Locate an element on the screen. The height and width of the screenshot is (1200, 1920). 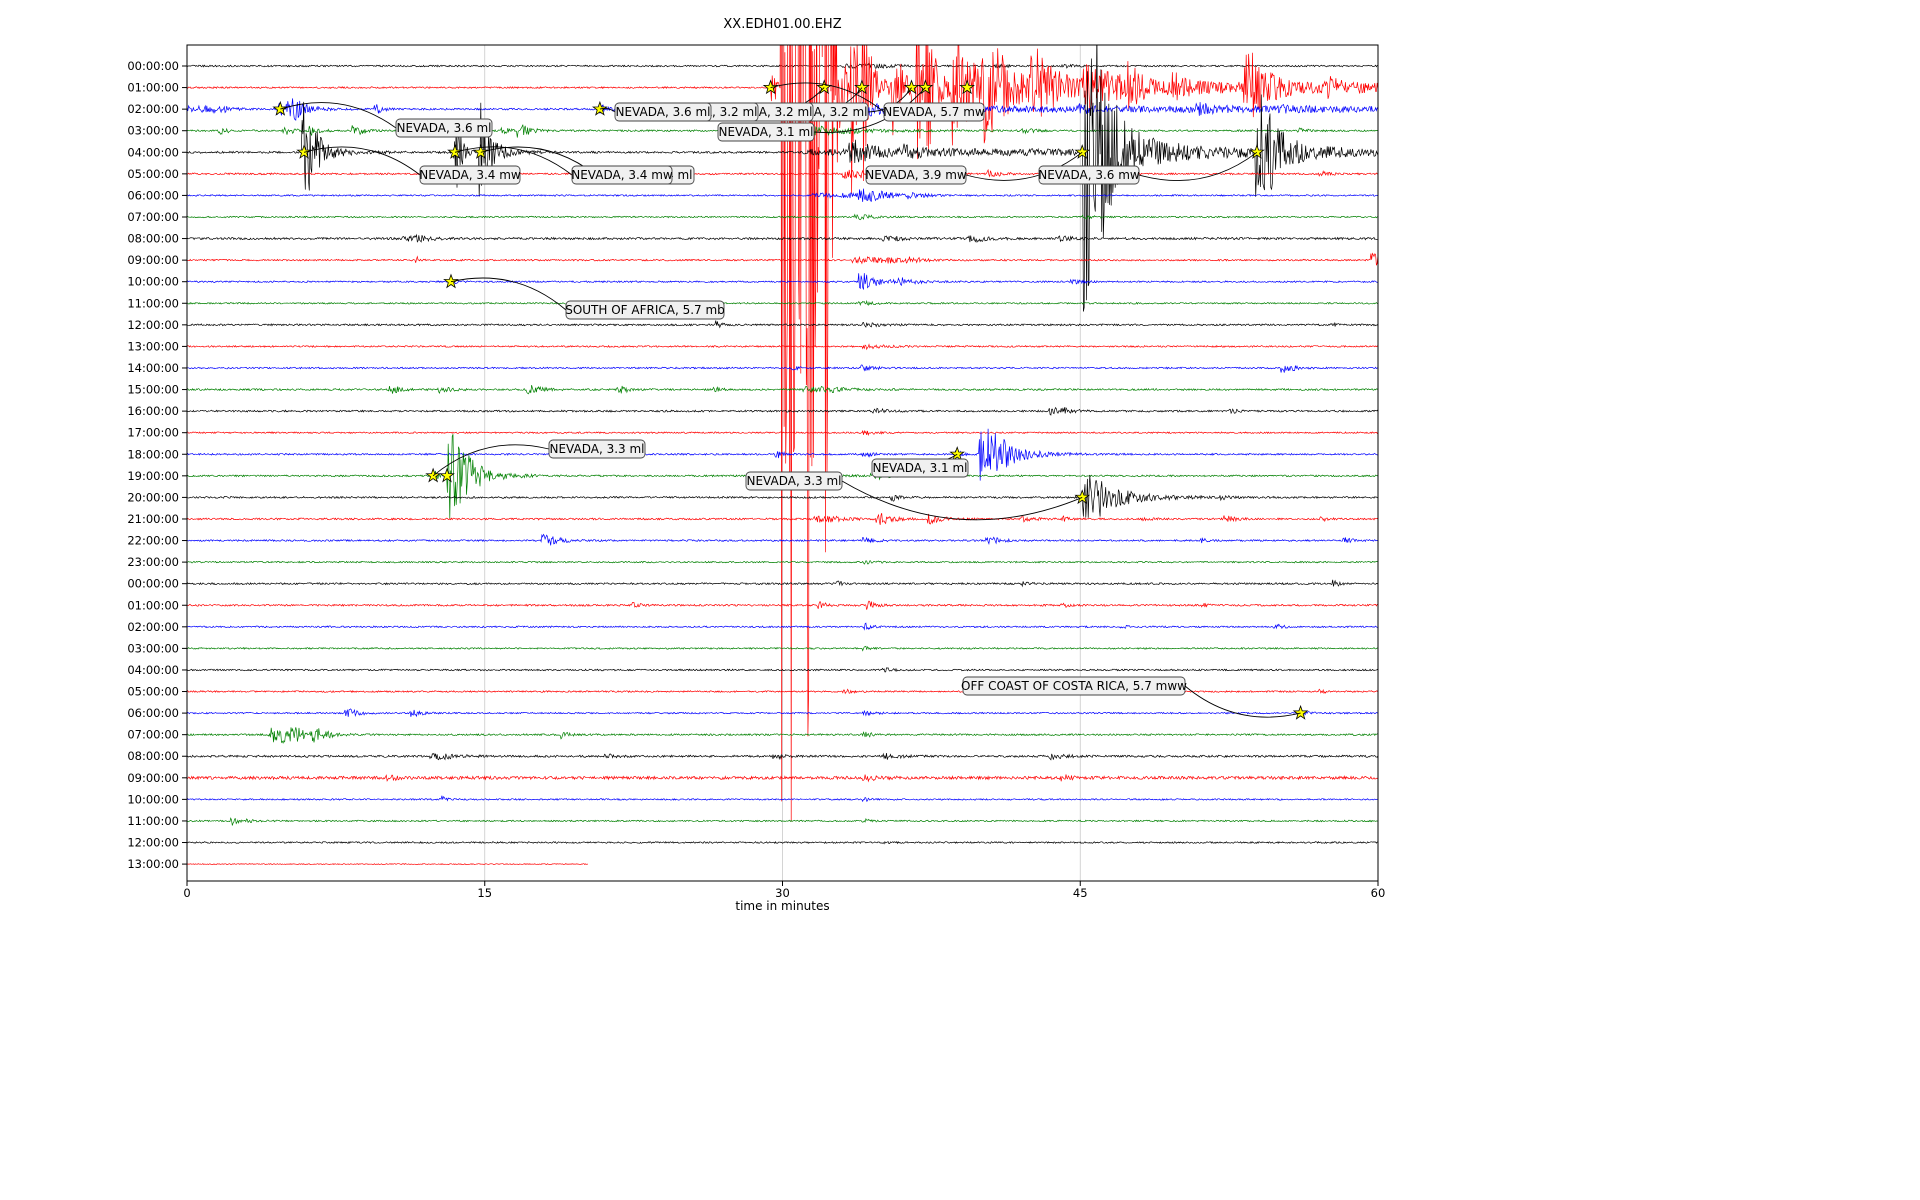
y-tick-label: 19:00:00 is located at coordinates (153, 476).